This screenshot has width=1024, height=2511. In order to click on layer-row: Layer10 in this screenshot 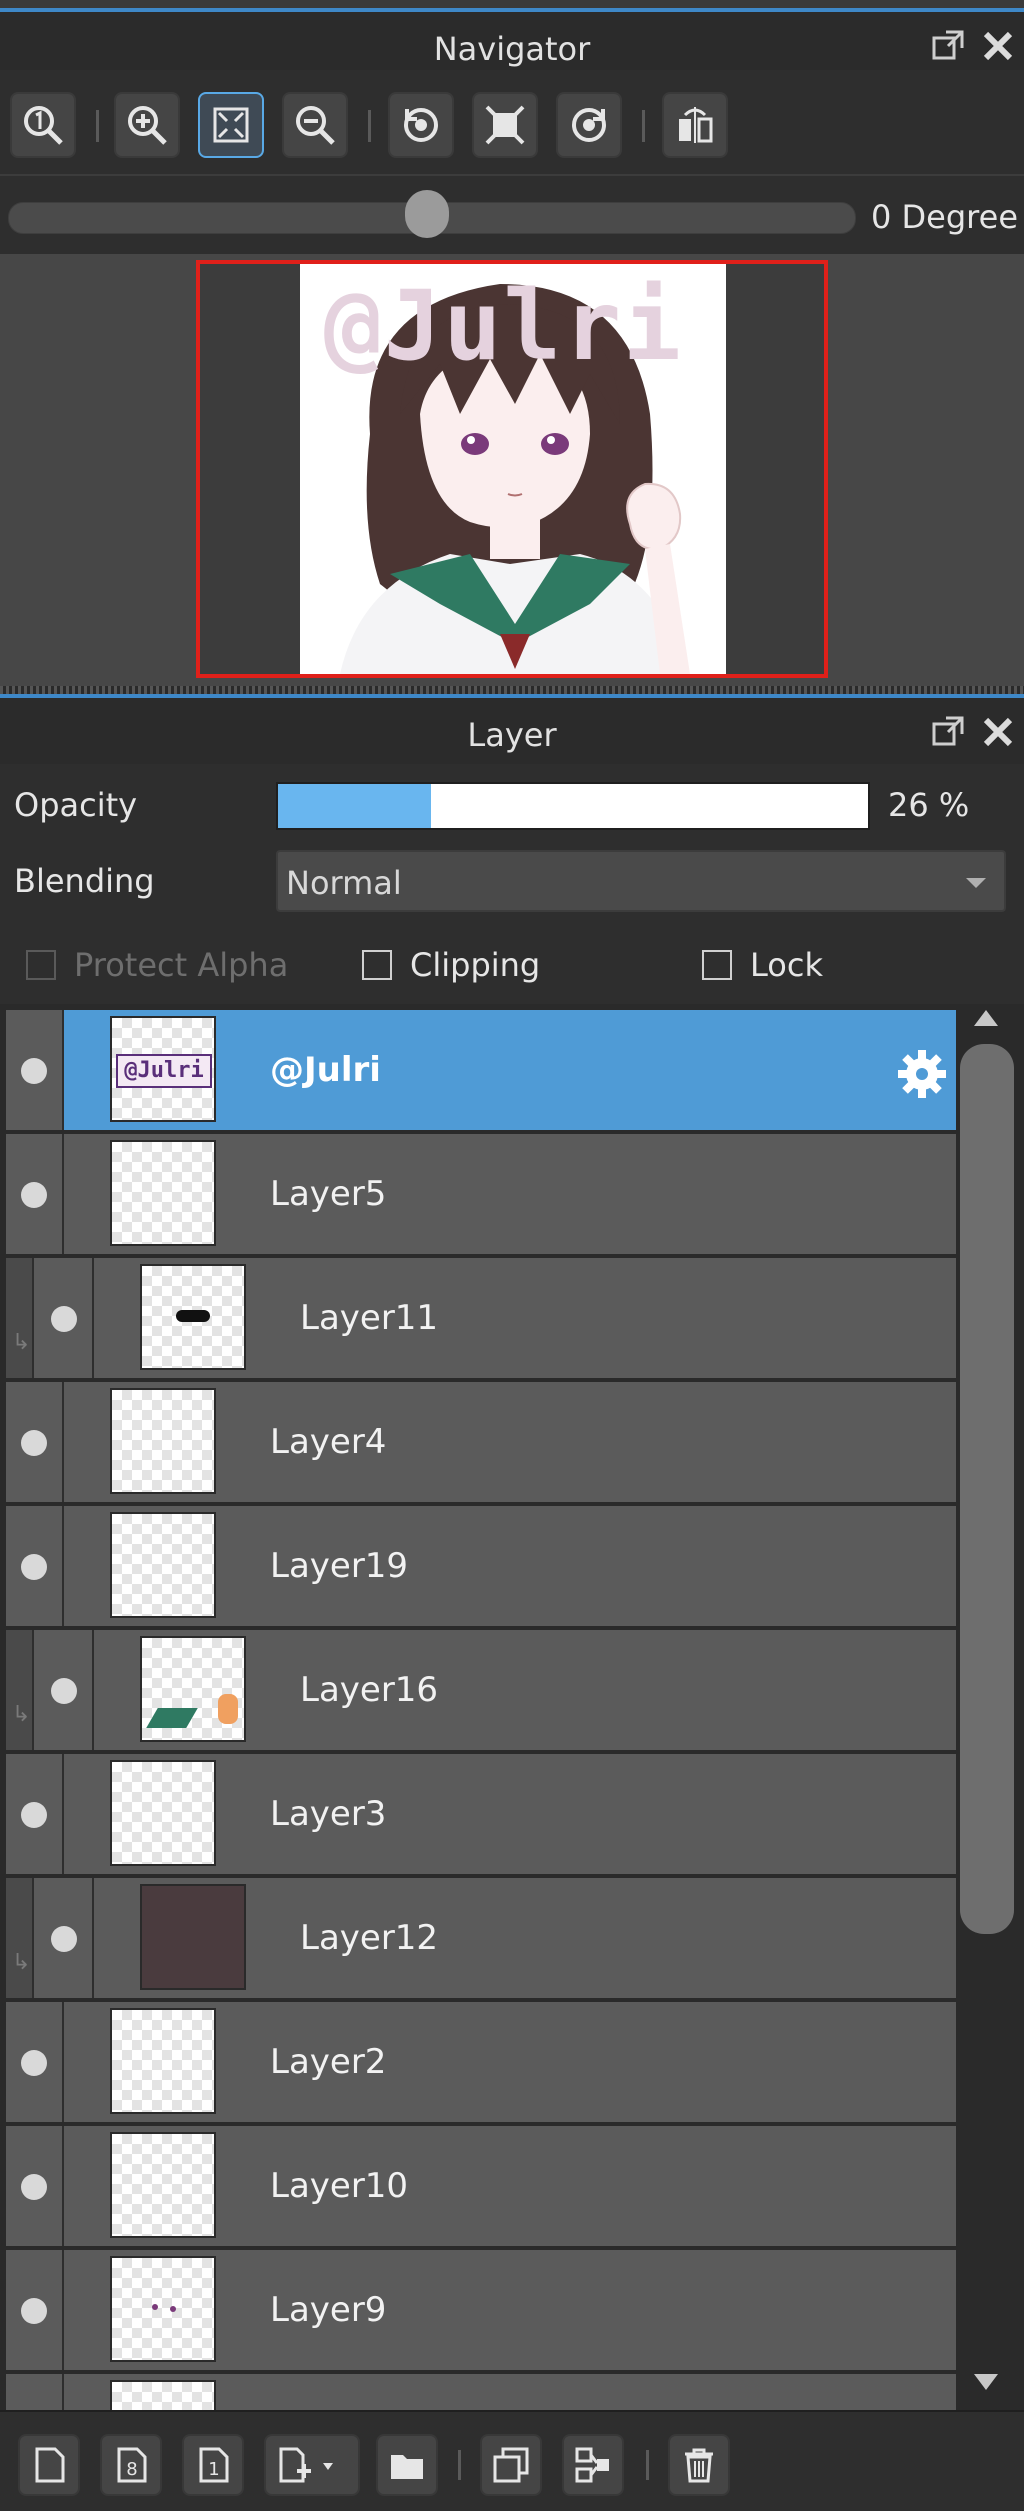, I will do `click(481, 2187)`.